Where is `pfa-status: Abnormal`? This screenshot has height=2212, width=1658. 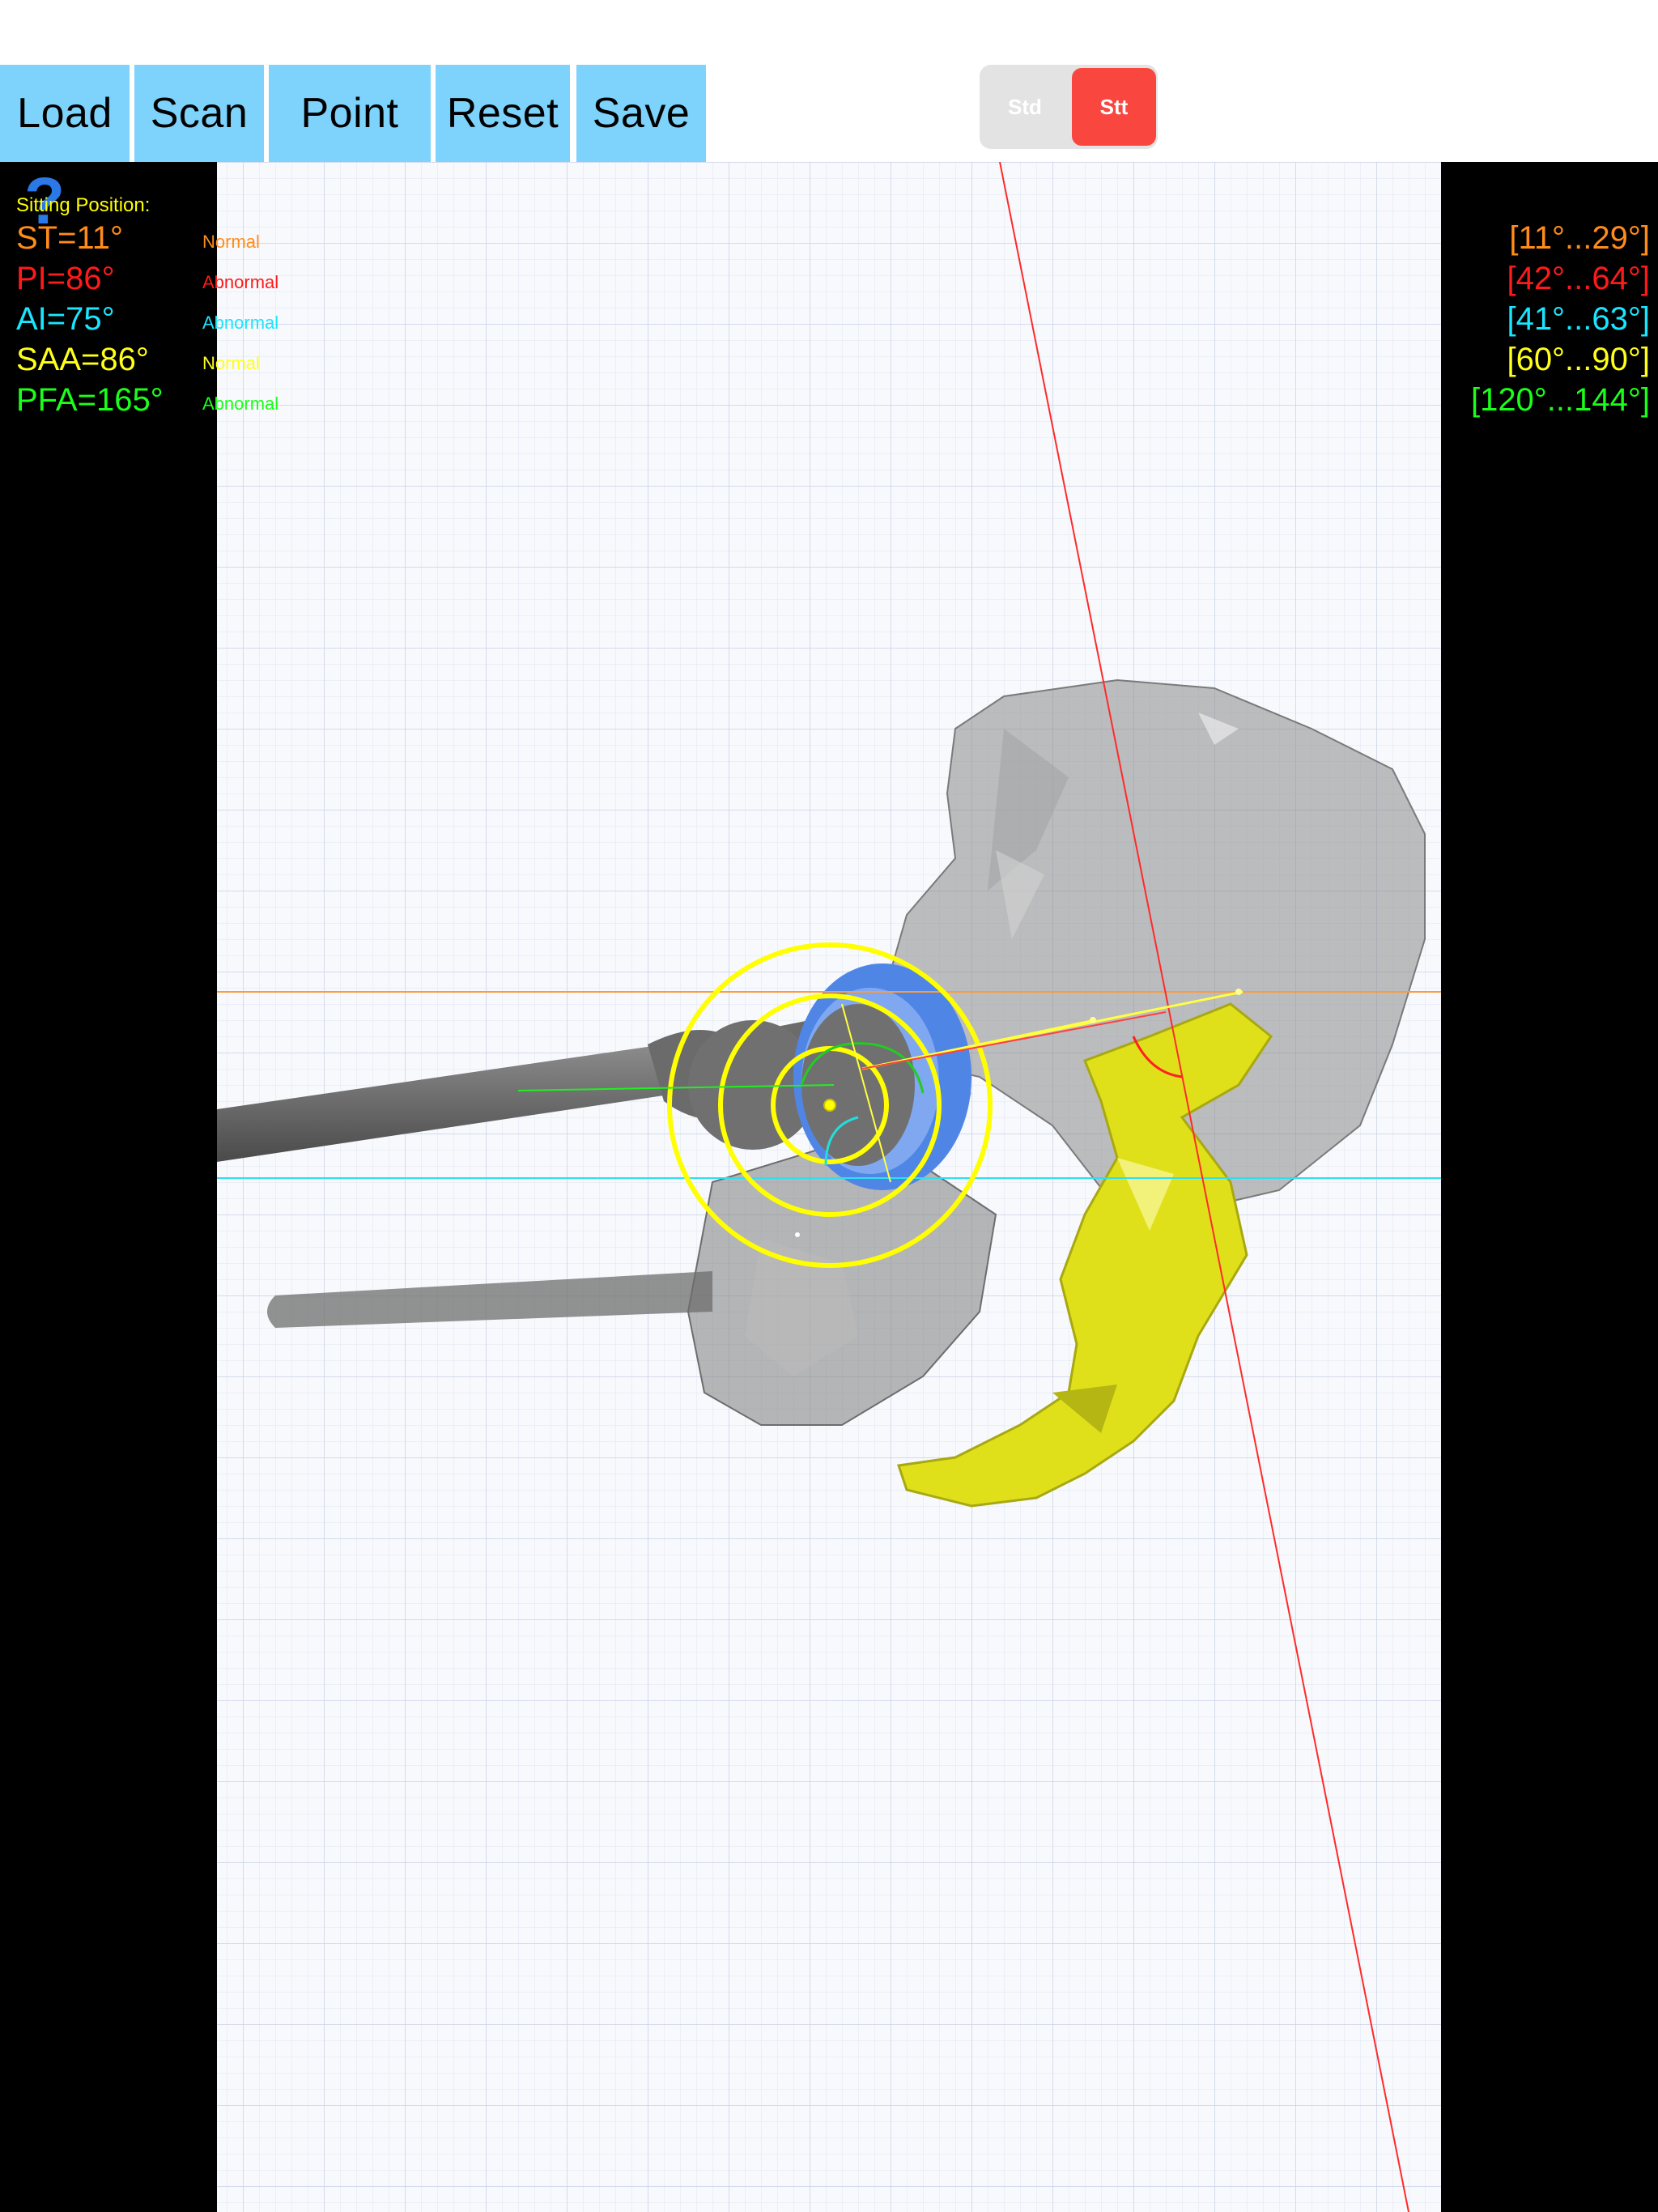
pfa-status: Abnormal is located at coordinates (240, 404).